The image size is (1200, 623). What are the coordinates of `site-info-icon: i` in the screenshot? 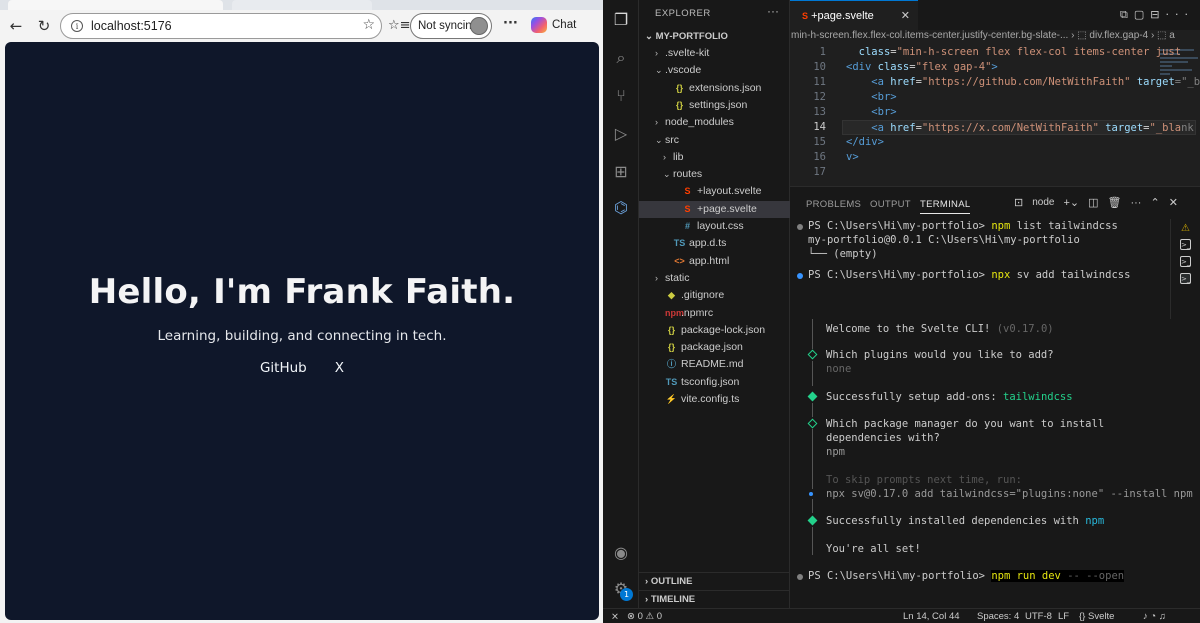 It's located at (77, 26).